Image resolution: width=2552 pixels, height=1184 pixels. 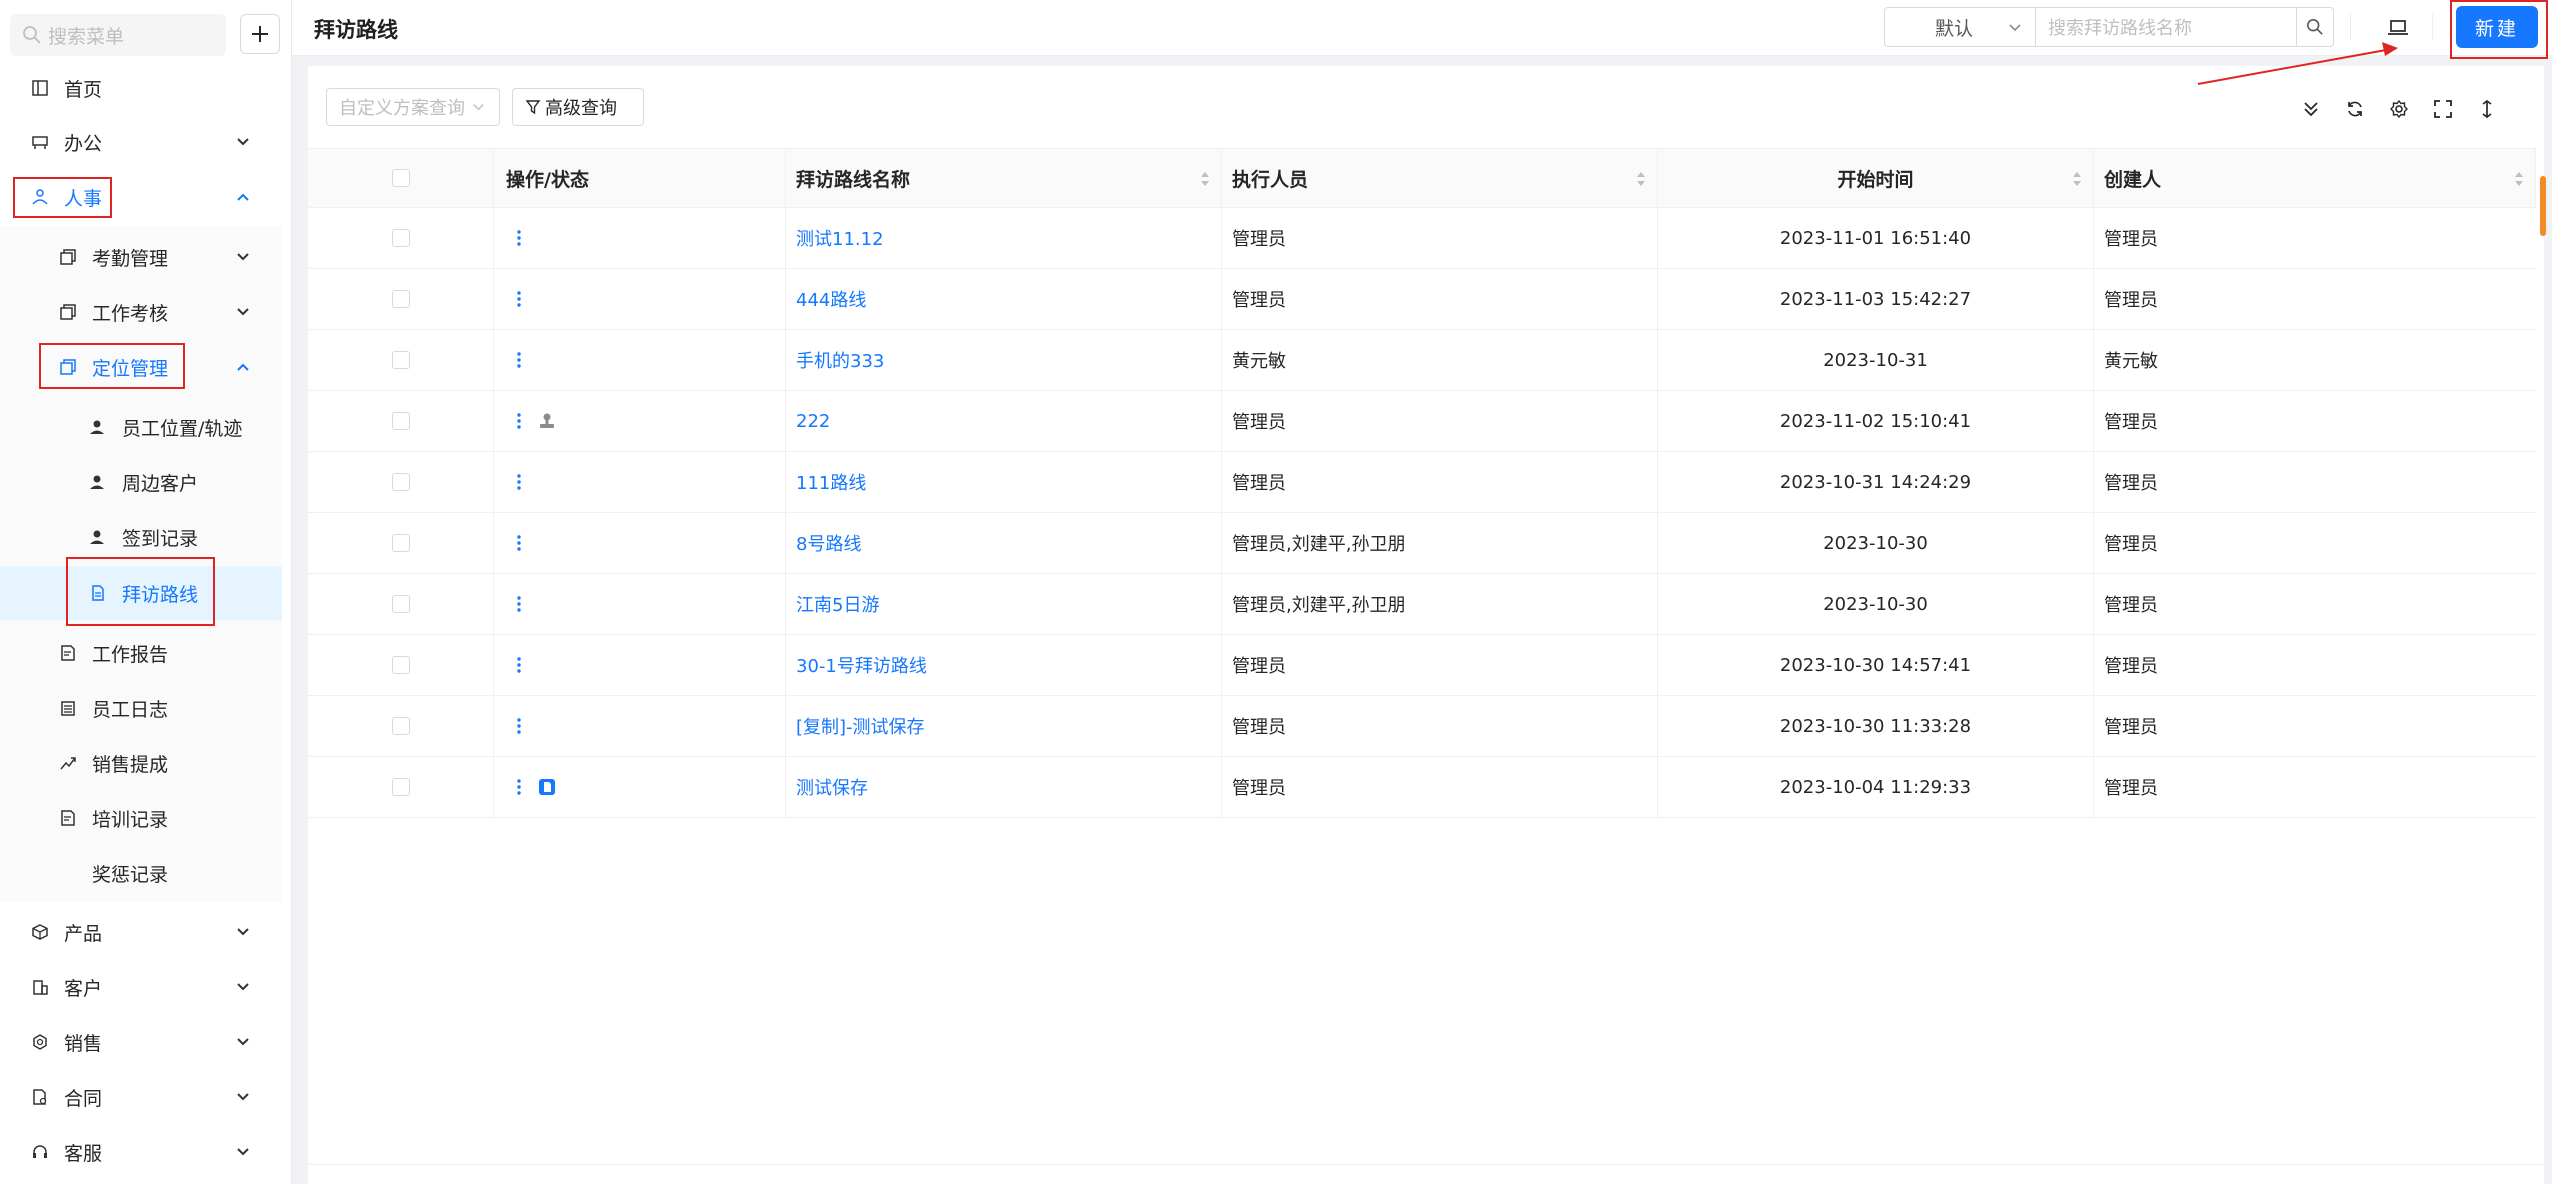 What do you see at coordinates (141, 763) in the screenshot?
I see `sidebar-item-sales-commission: 销售提成` at bounding box center [141, 763].